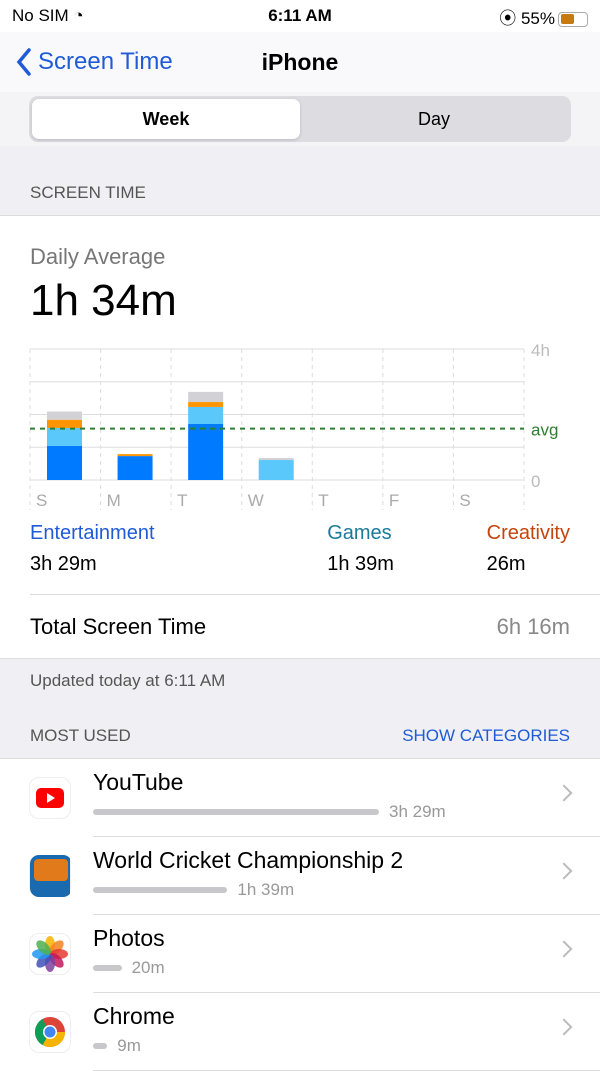  Describe the element at coordinates (300, 181) in the screenshot. I see `section-header: SCREEN TIME` at that location.